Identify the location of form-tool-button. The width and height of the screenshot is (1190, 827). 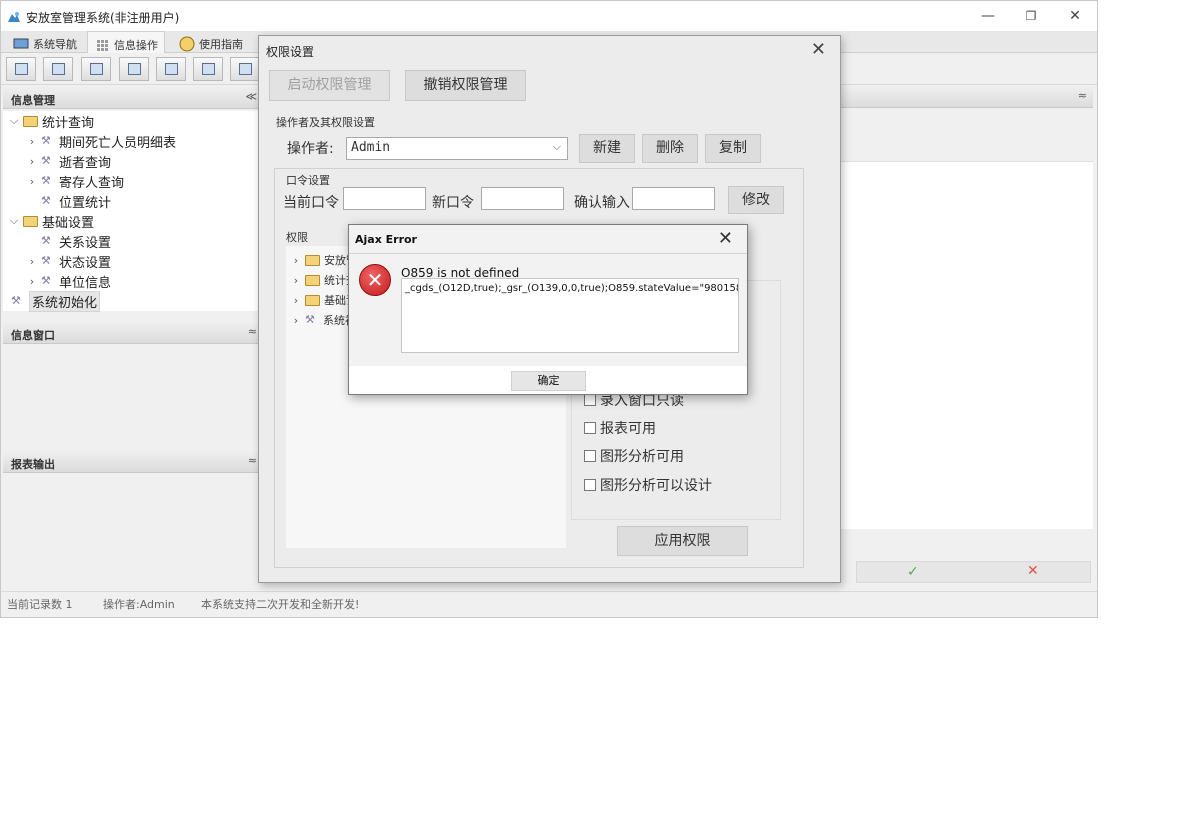
(245, 69).